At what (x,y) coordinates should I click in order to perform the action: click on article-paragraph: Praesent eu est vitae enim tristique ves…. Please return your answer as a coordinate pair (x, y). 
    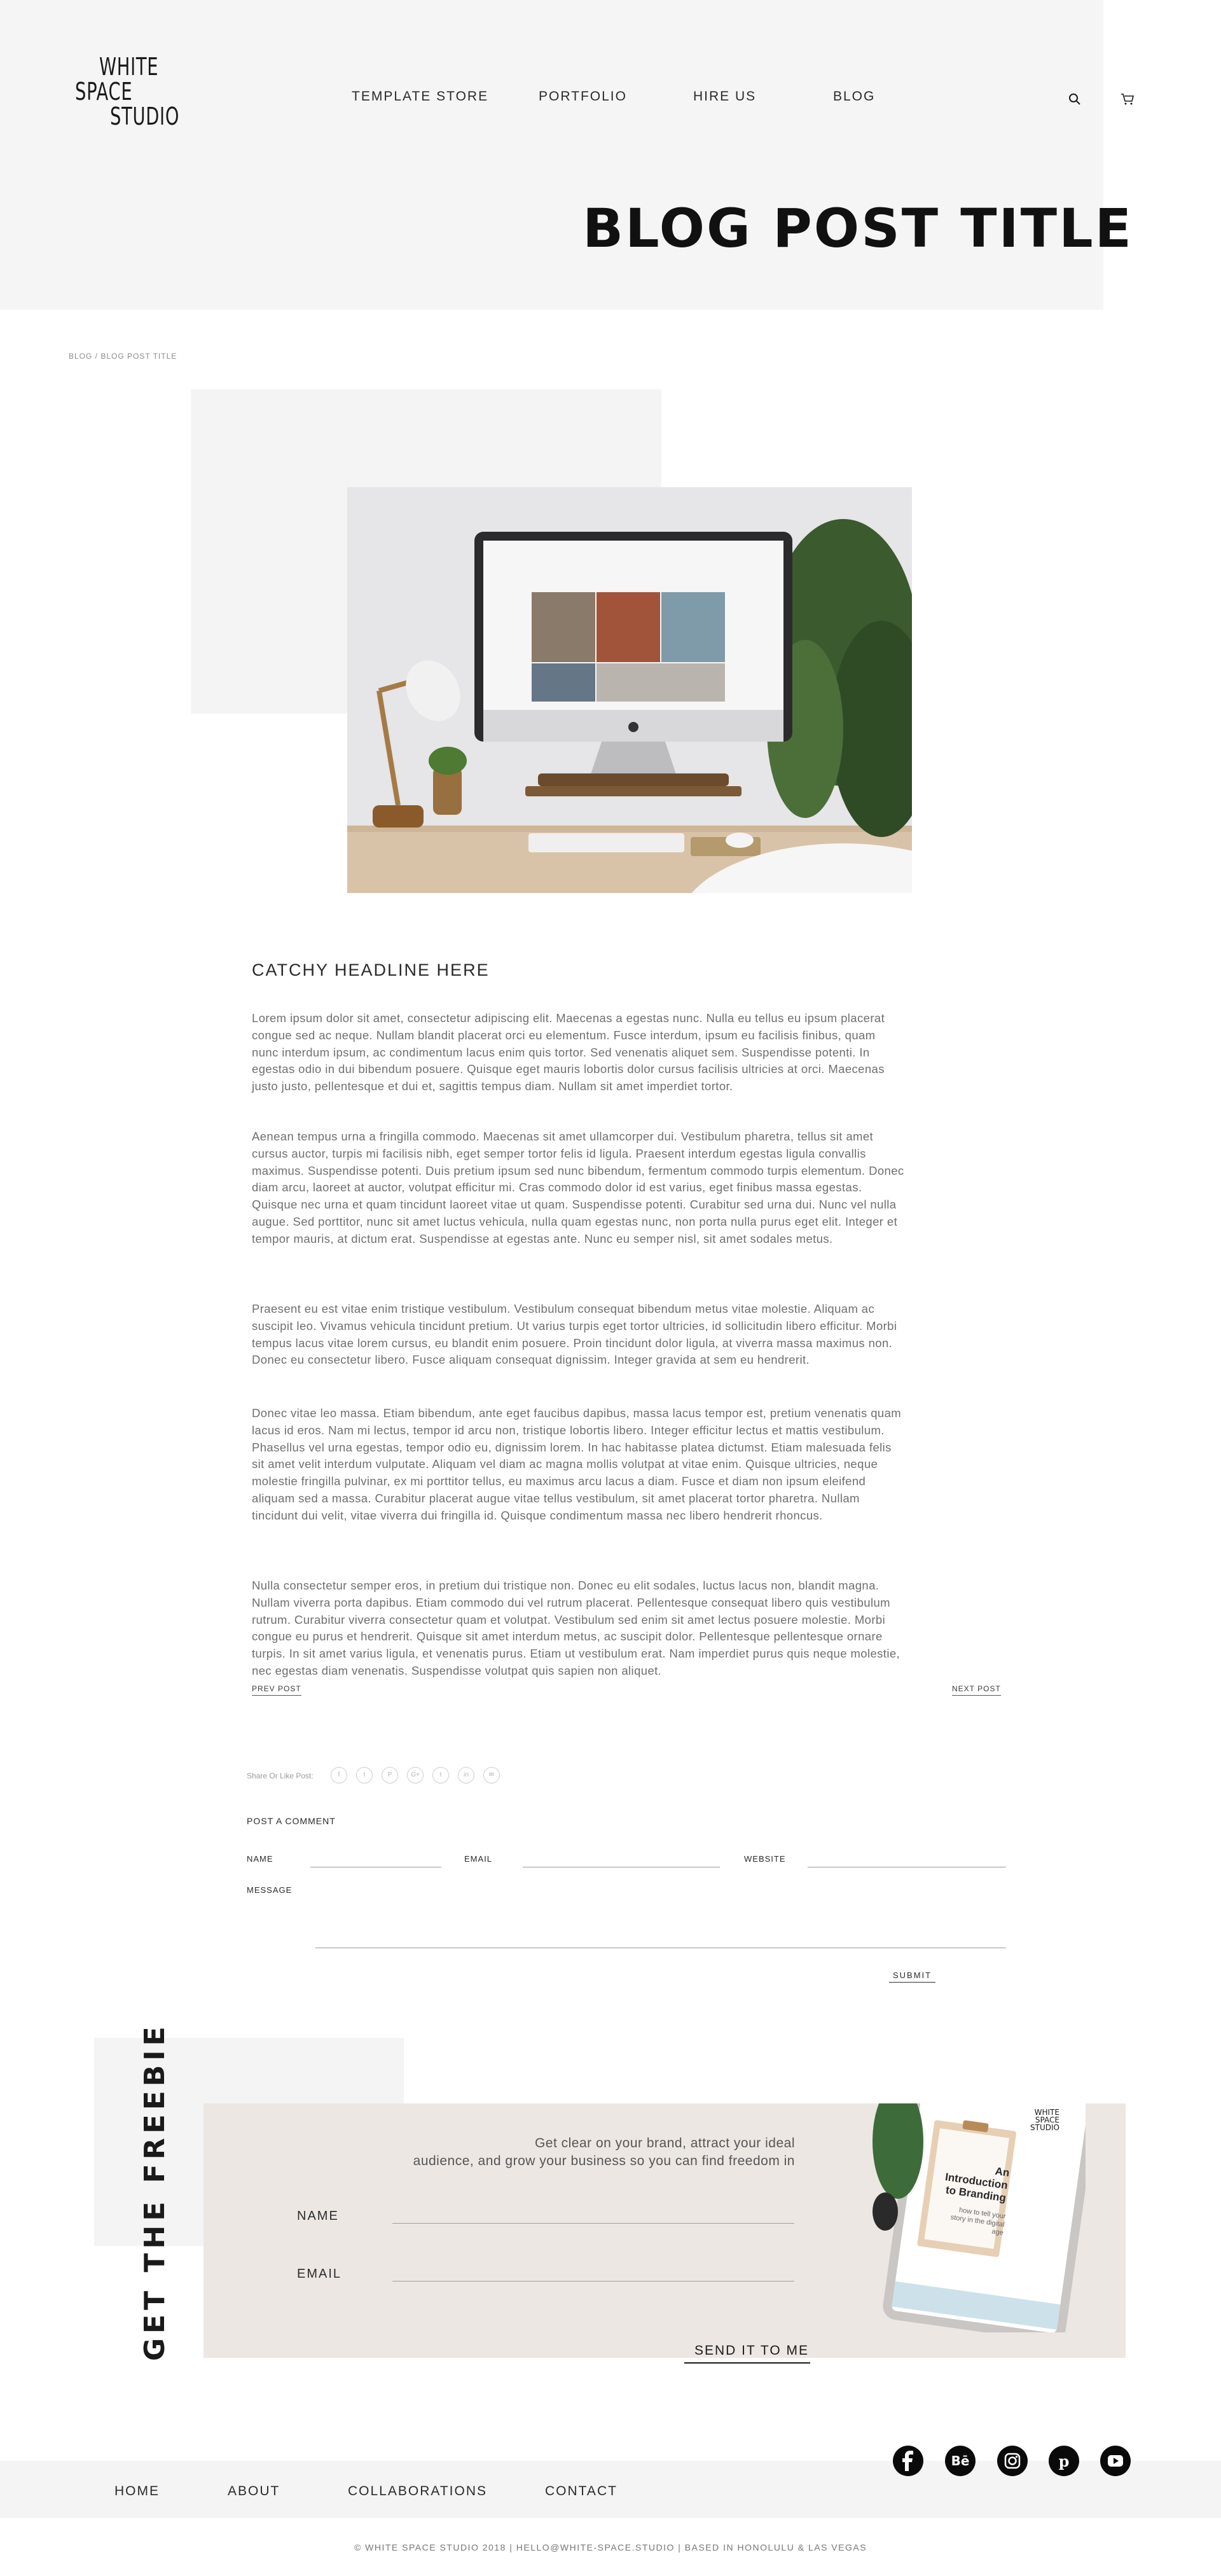
    Looking at the image, I should click on (574, 1334).